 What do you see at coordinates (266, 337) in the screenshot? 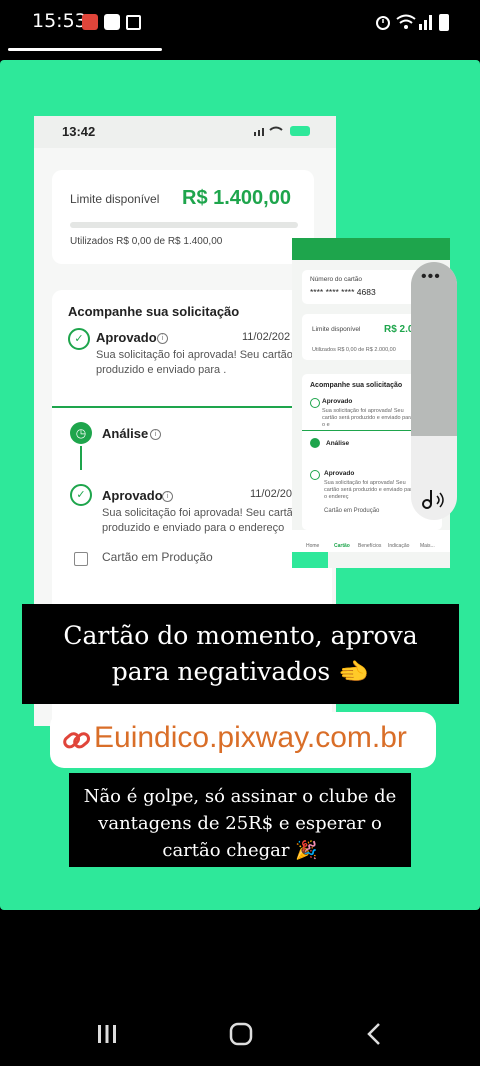
I see `approved-date: 11/02/202` at bounding box center [266, 337].